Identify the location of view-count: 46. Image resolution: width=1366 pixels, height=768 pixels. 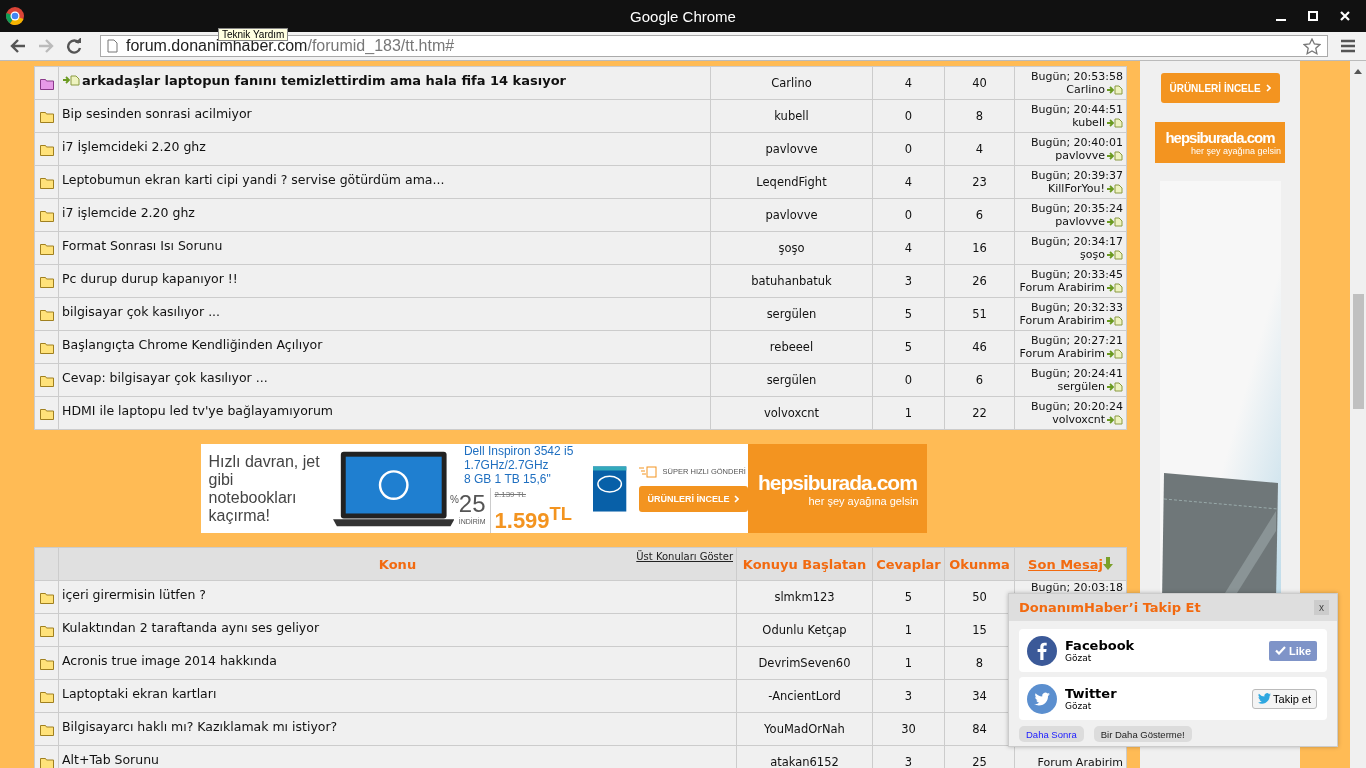
(979, 347).